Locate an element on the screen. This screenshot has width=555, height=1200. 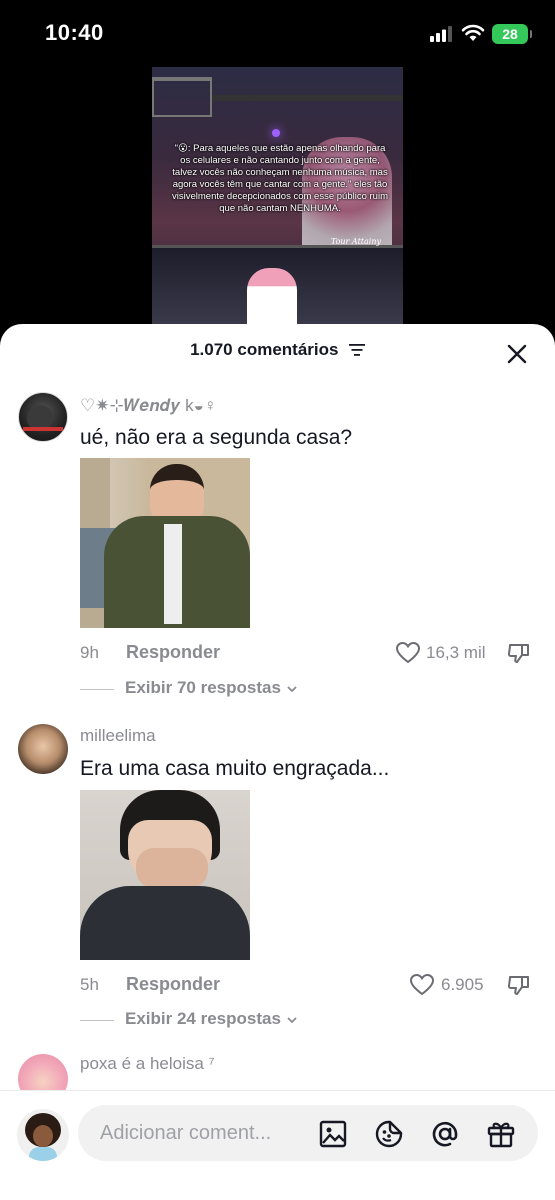
cellular-signal-icon is located at coordinates (441, 34).